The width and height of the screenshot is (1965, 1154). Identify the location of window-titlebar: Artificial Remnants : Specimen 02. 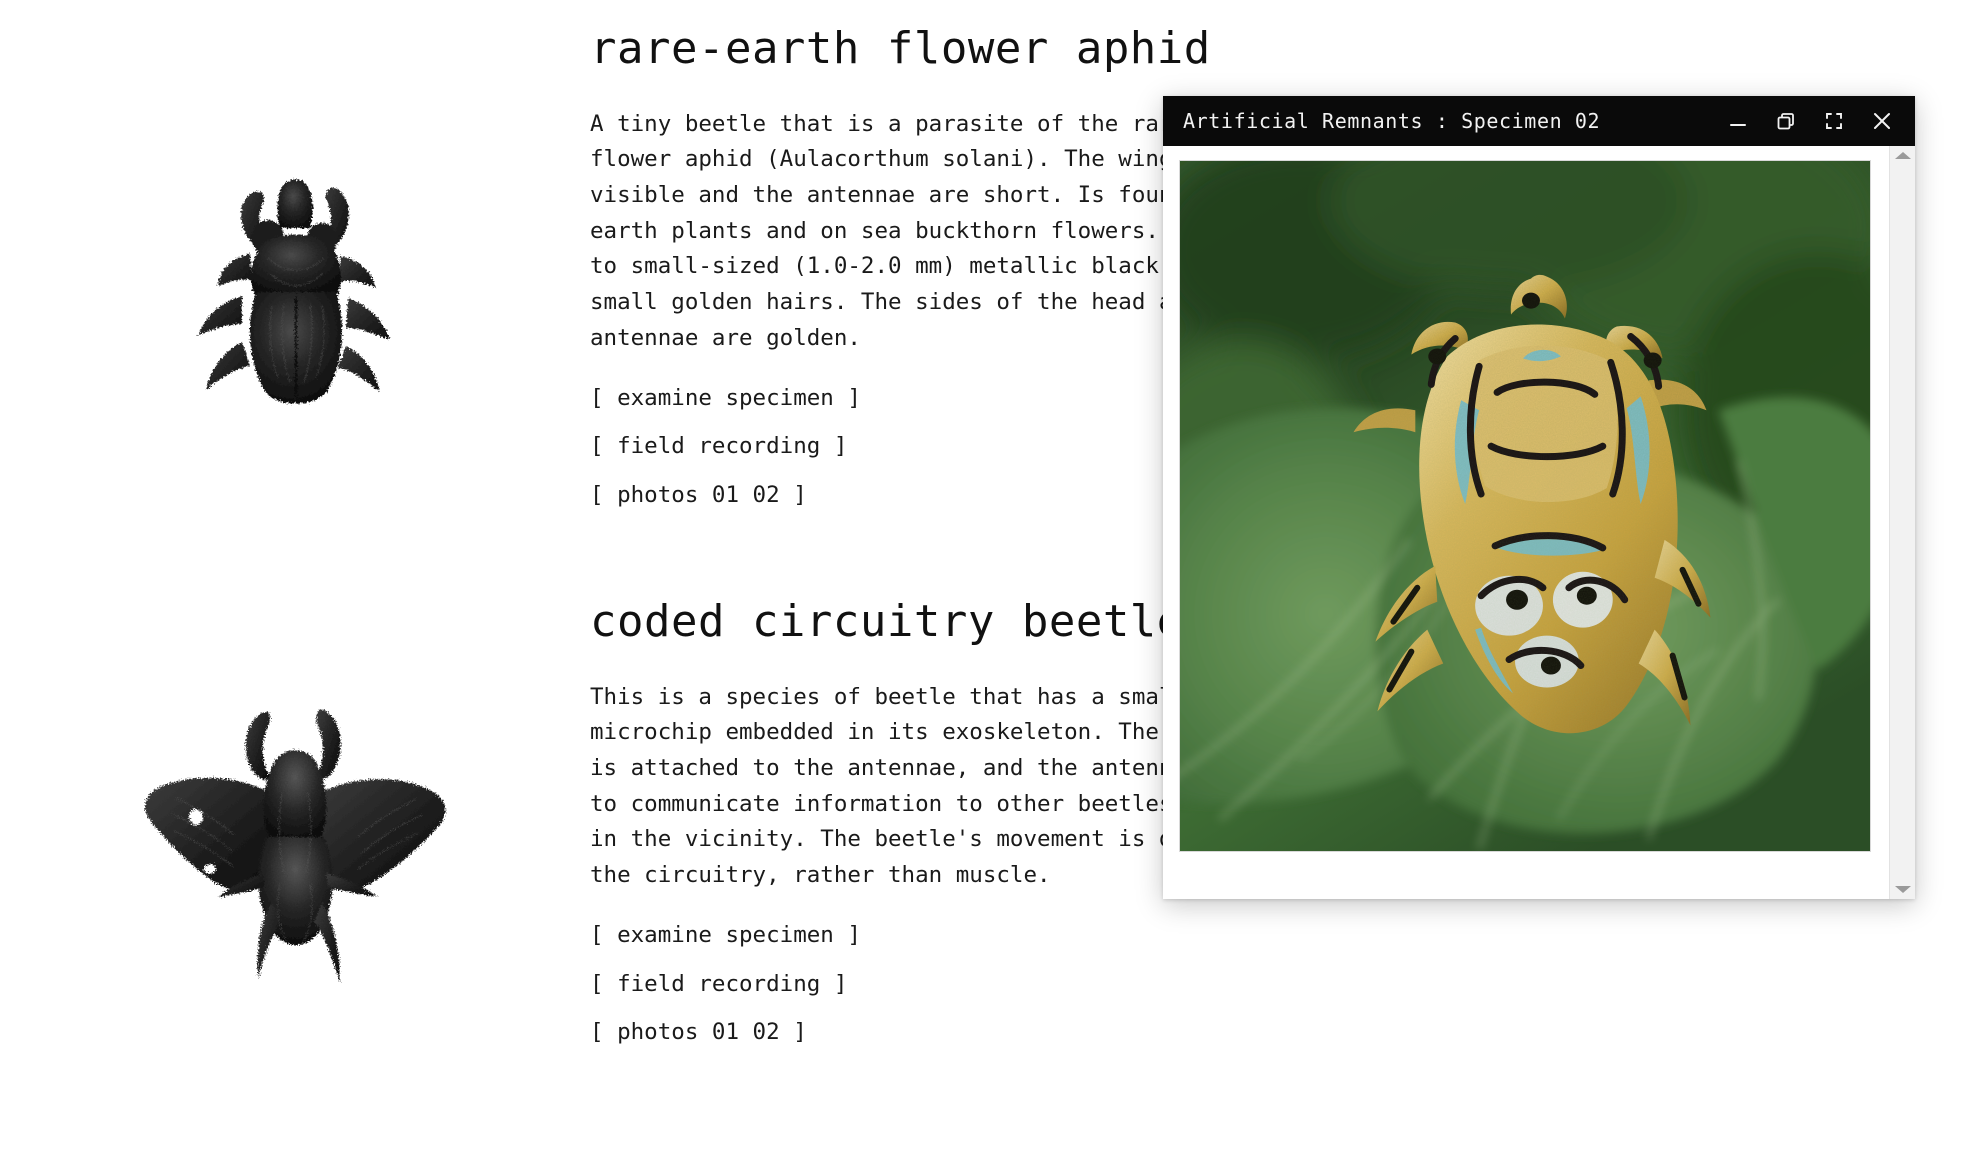
(1539, 121).